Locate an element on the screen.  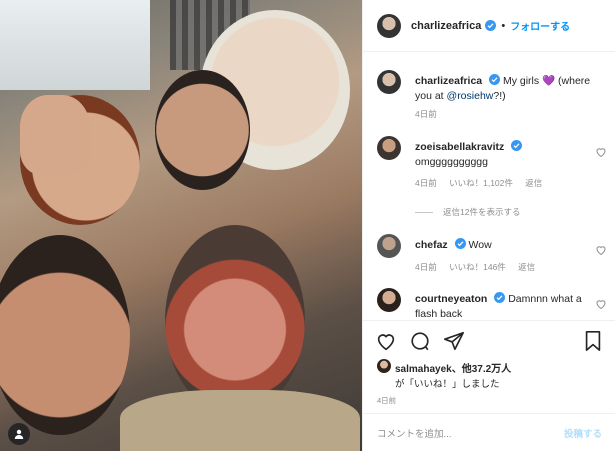
likes-others: 、他37.2万人 is located at coordinates (481, 369).